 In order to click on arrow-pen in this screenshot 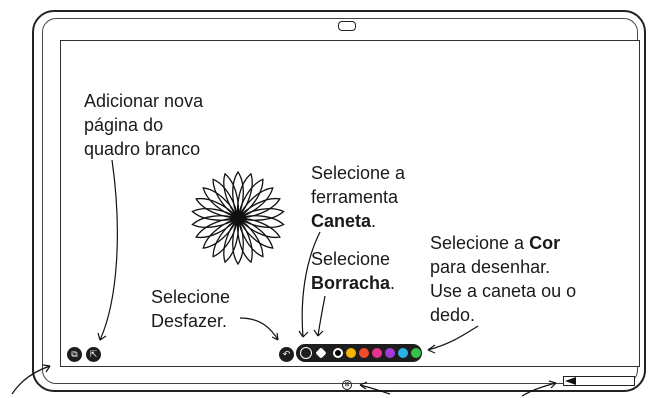, I will do `click(311, 284)`.